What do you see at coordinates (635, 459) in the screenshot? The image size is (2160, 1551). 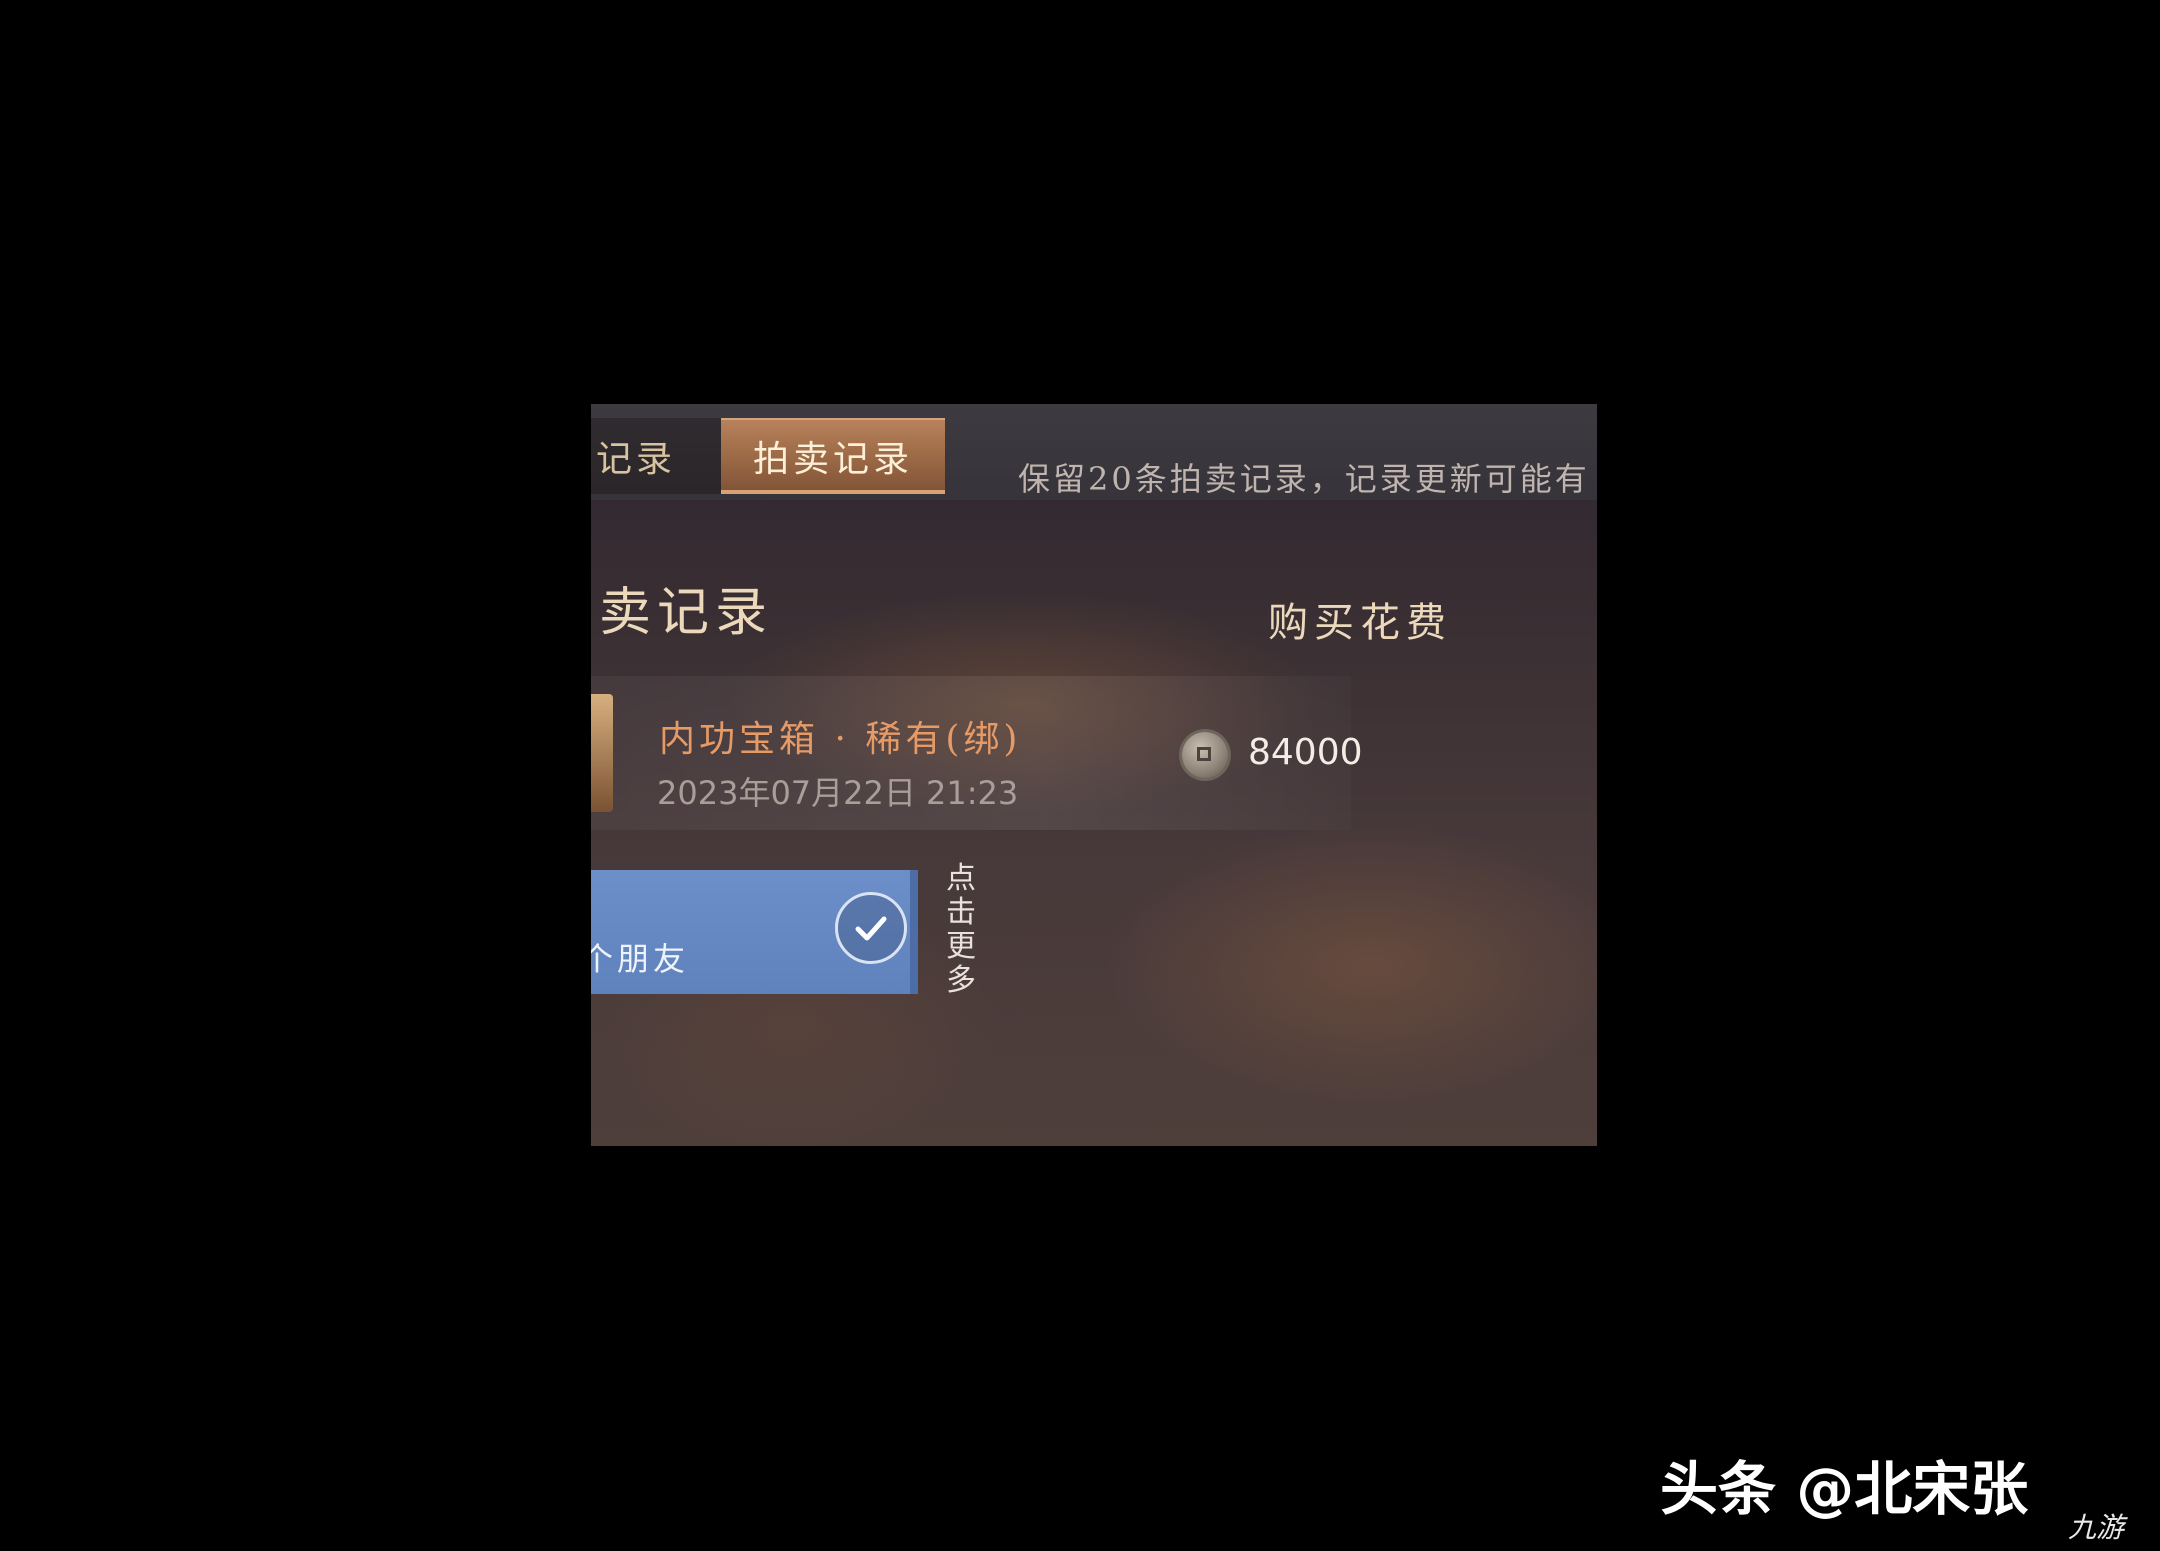 I see `tab-trade-record-label: 记录` at bounding box center [635, 459].